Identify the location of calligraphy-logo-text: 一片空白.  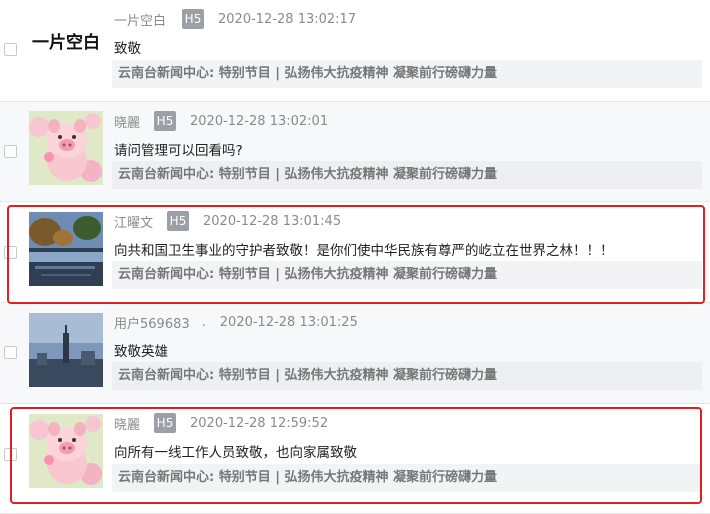
(66, 42).